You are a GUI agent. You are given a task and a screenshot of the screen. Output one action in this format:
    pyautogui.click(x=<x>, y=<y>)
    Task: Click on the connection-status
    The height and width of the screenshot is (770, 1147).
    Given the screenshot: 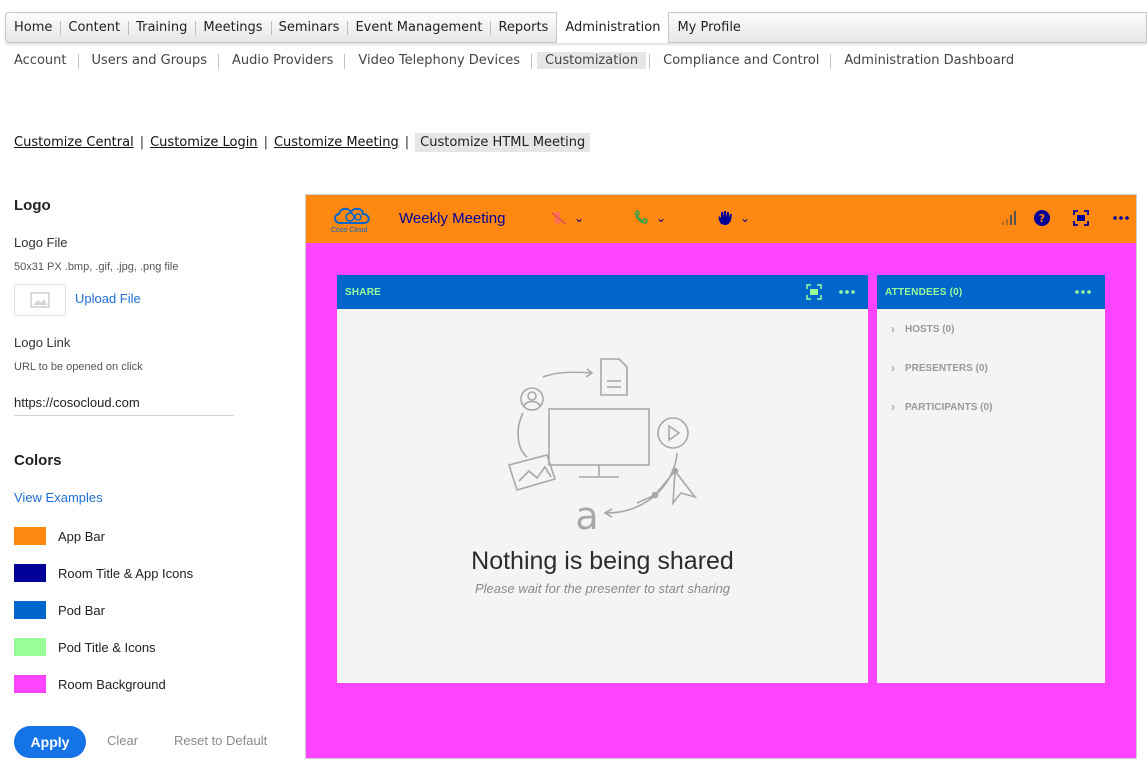 What is the action you would take?
    pyautogui.click(x=1009, y=218)
    